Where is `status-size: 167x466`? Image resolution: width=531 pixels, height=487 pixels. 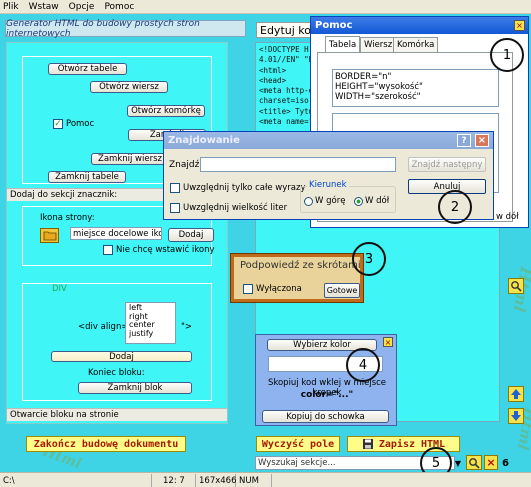 status-size: 167x466 is located at coordinates (216, 480).